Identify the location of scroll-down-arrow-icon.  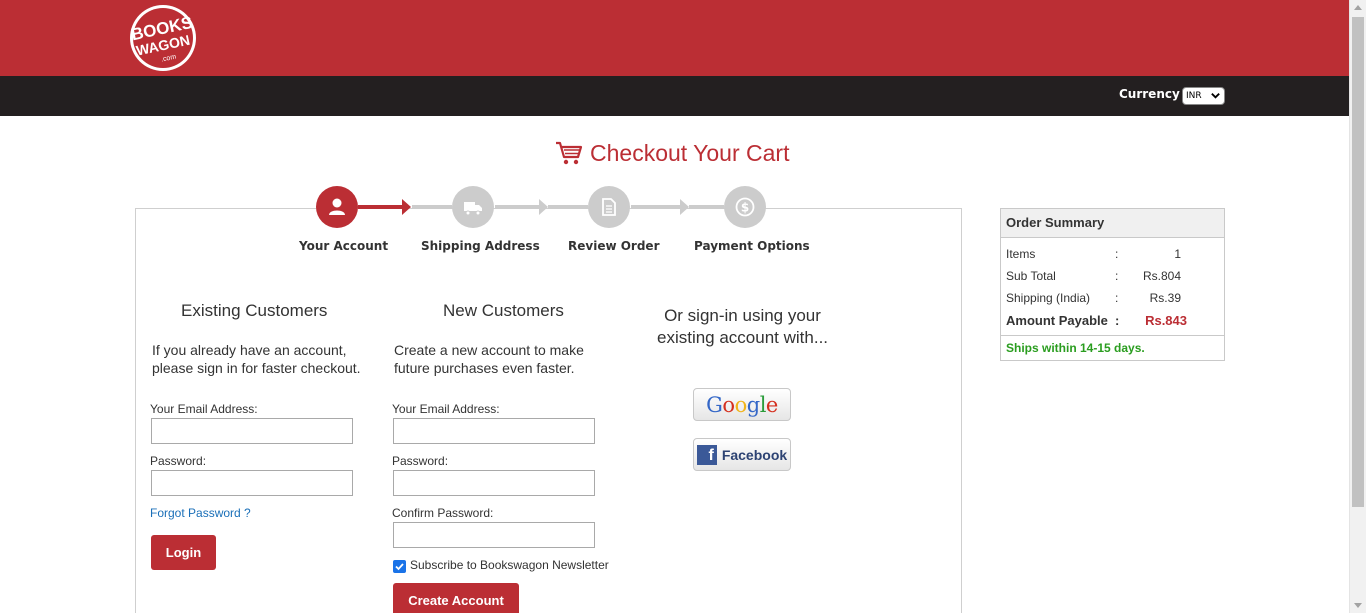
(1358, 605).